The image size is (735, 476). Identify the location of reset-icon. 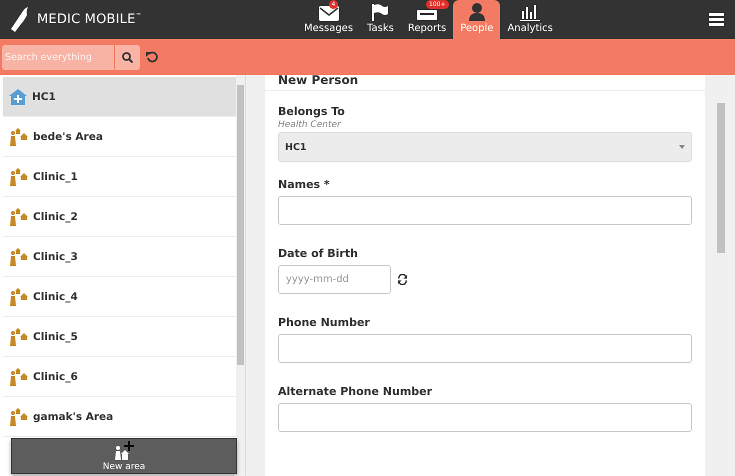
(152, 57).